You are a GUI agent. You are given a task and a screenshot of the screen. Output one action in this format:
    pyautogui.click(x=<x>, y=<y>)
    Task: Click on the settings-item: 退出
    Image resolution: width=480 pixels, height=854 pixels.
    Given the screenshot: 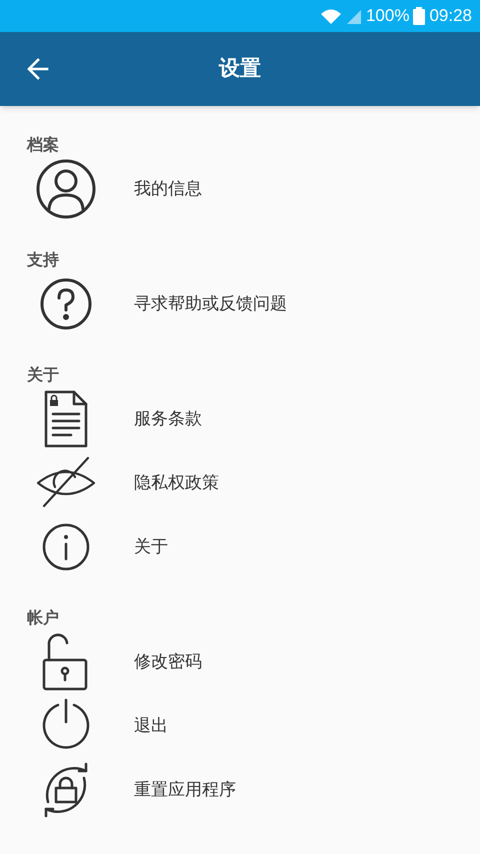 What is the action you would take?
    pyautogui.click(x=240, y=726)
    